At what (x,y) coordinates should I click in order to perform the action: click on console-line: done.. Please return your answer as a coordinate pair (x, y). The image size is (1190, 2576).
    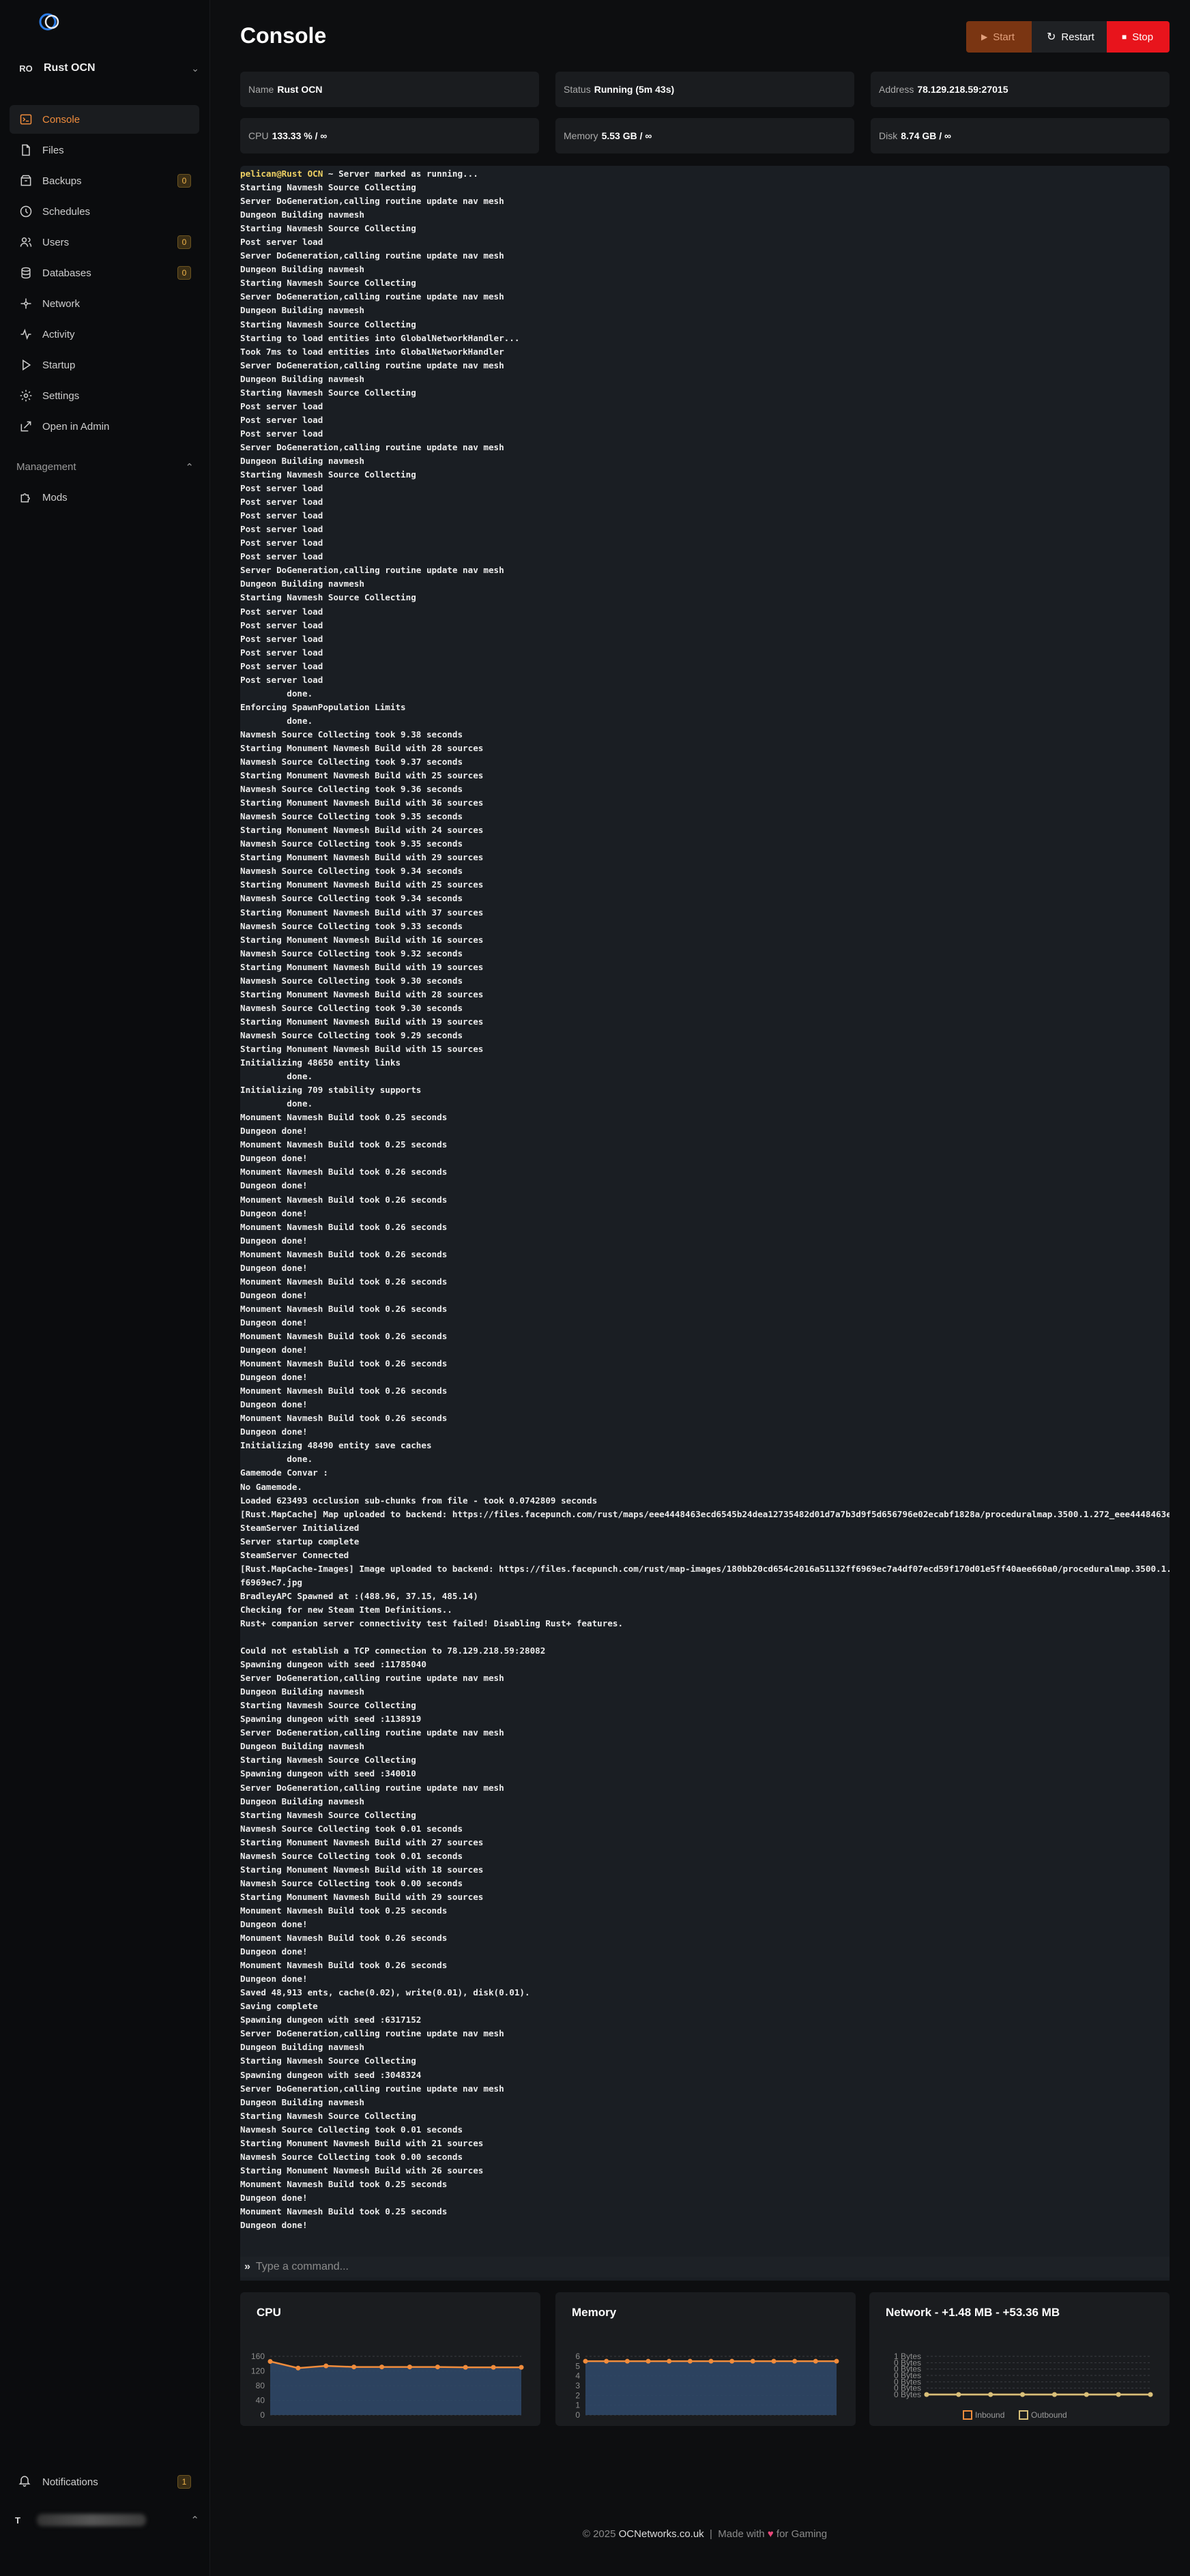
    Looking at the image, I should click on (276, 720).